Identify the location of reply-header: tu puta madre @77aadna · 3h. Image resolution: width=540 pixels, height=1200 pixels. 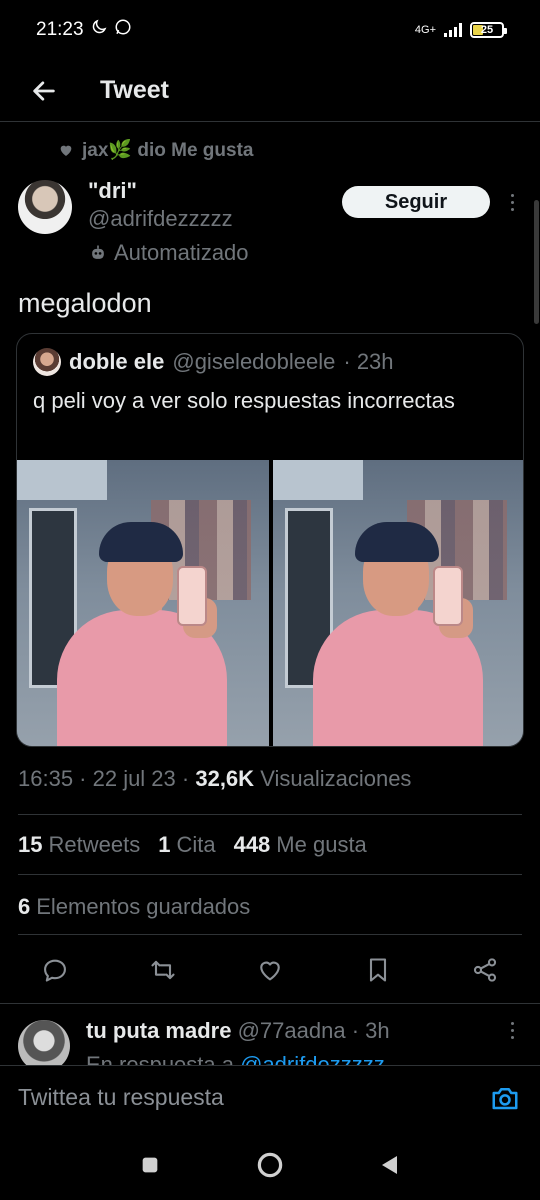
(238, 1031).